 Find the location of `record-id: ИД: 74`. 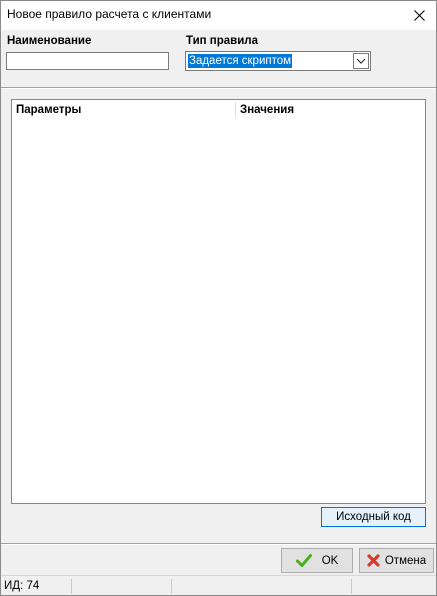

record-id: ИД: 74 is located at coordinates (22, 586).